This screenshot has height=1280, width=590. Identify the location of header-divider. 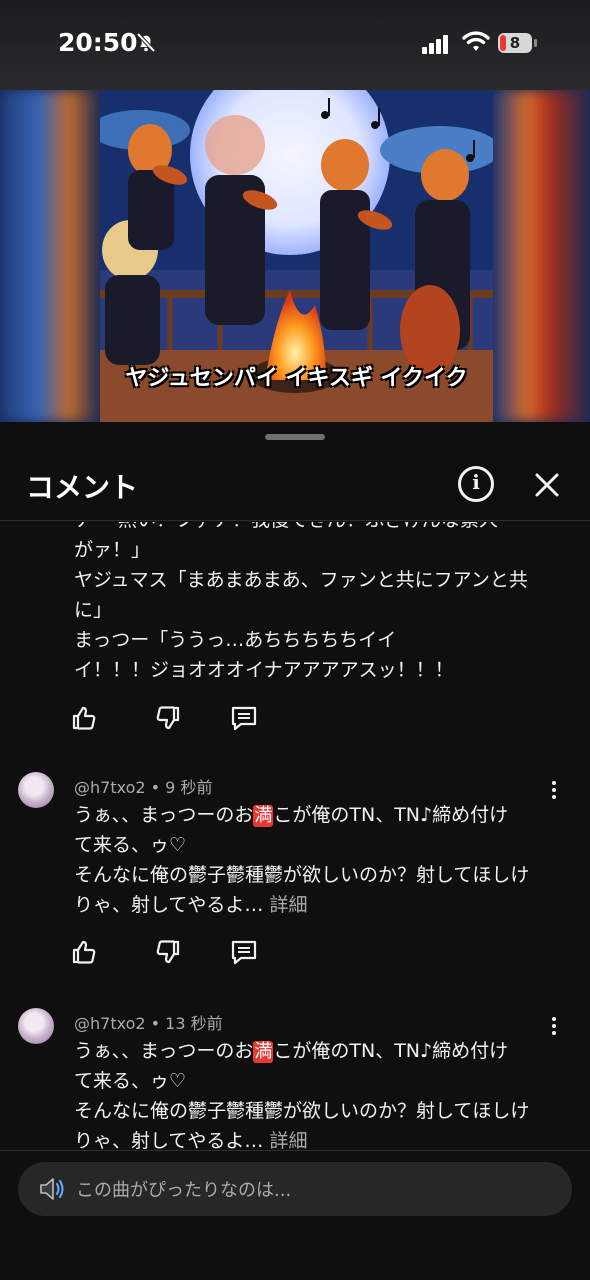
(295, 520).